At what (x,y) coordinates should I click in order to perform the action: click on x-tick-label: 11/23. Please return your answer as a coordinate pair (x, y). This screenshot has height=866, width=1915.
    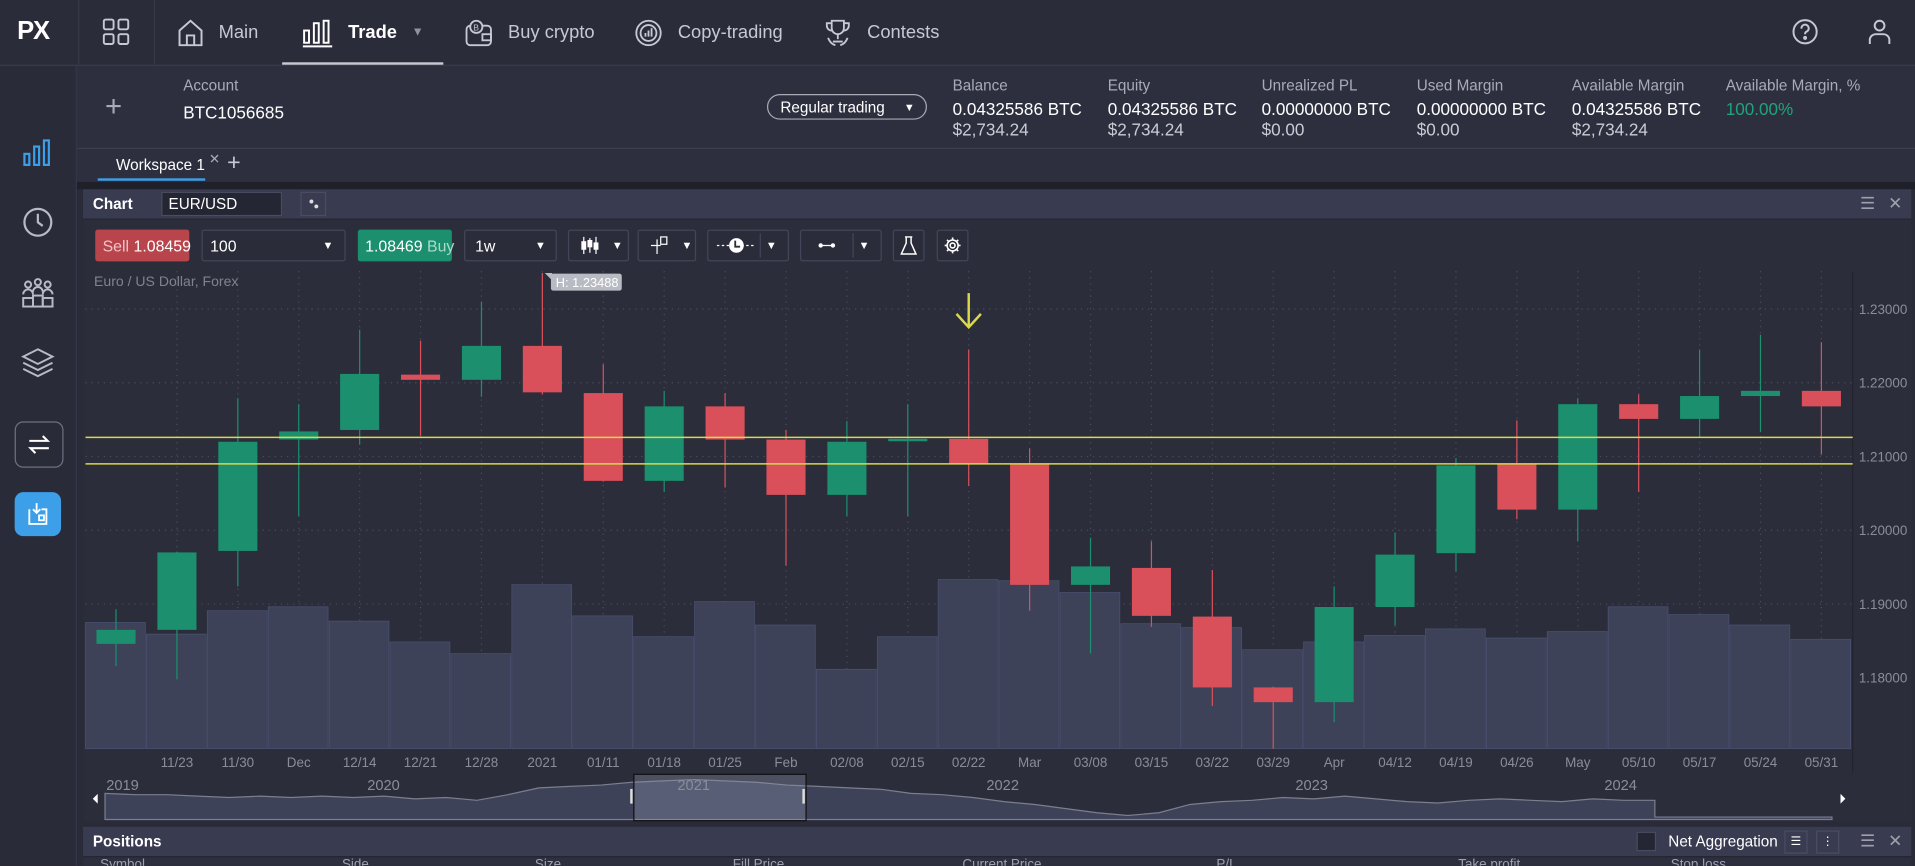
    Looking at the image, I should click on (177, 762).